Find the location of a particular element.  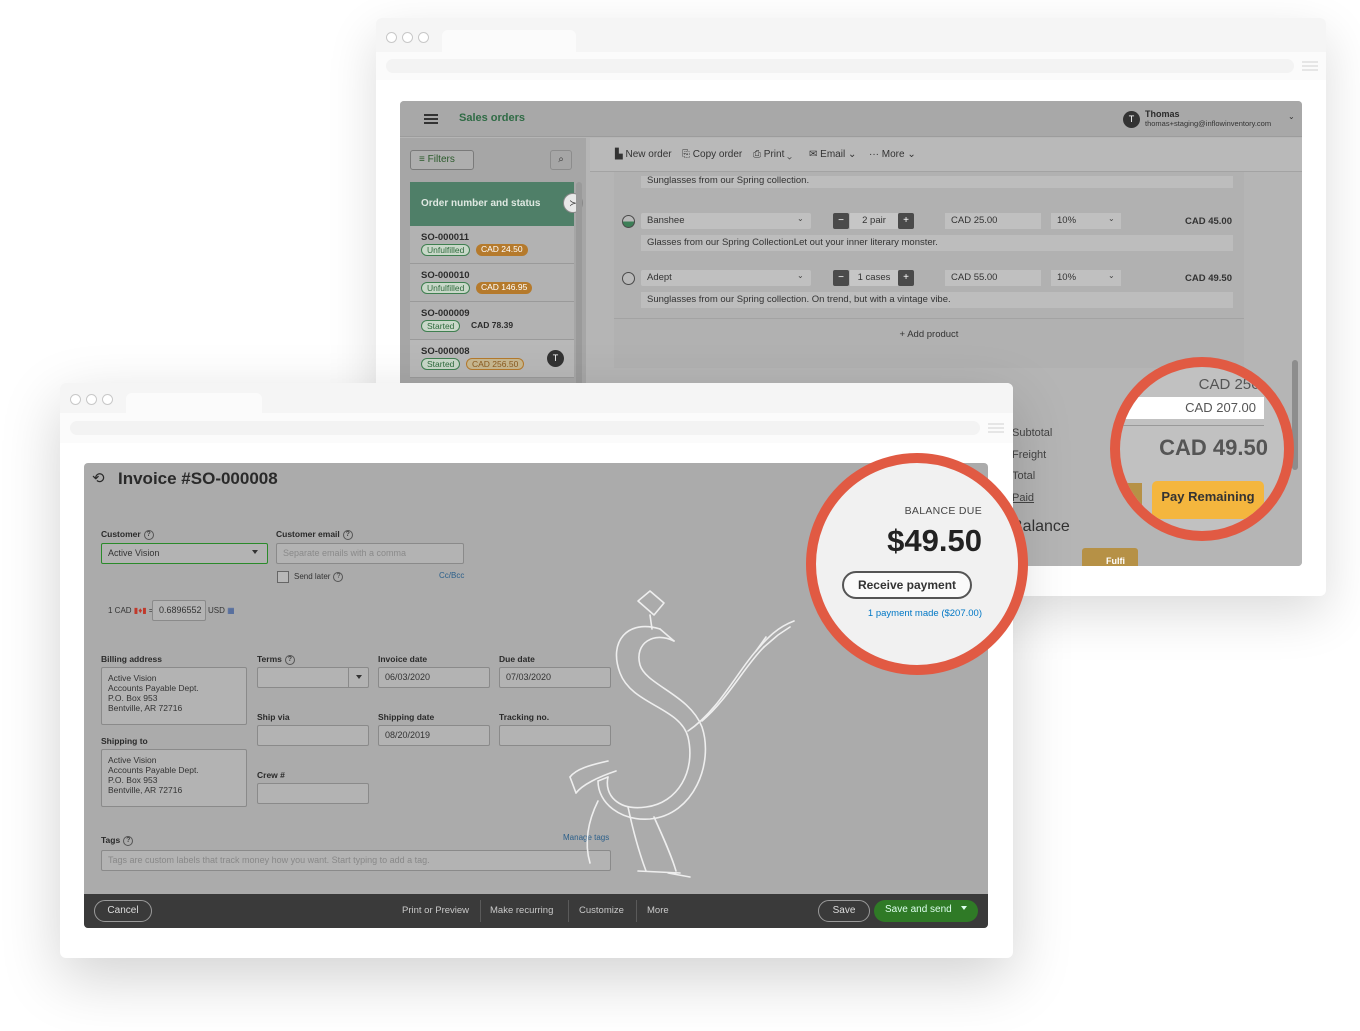

subtotal-label: Subtotal is located at coordinates (1032, 433).